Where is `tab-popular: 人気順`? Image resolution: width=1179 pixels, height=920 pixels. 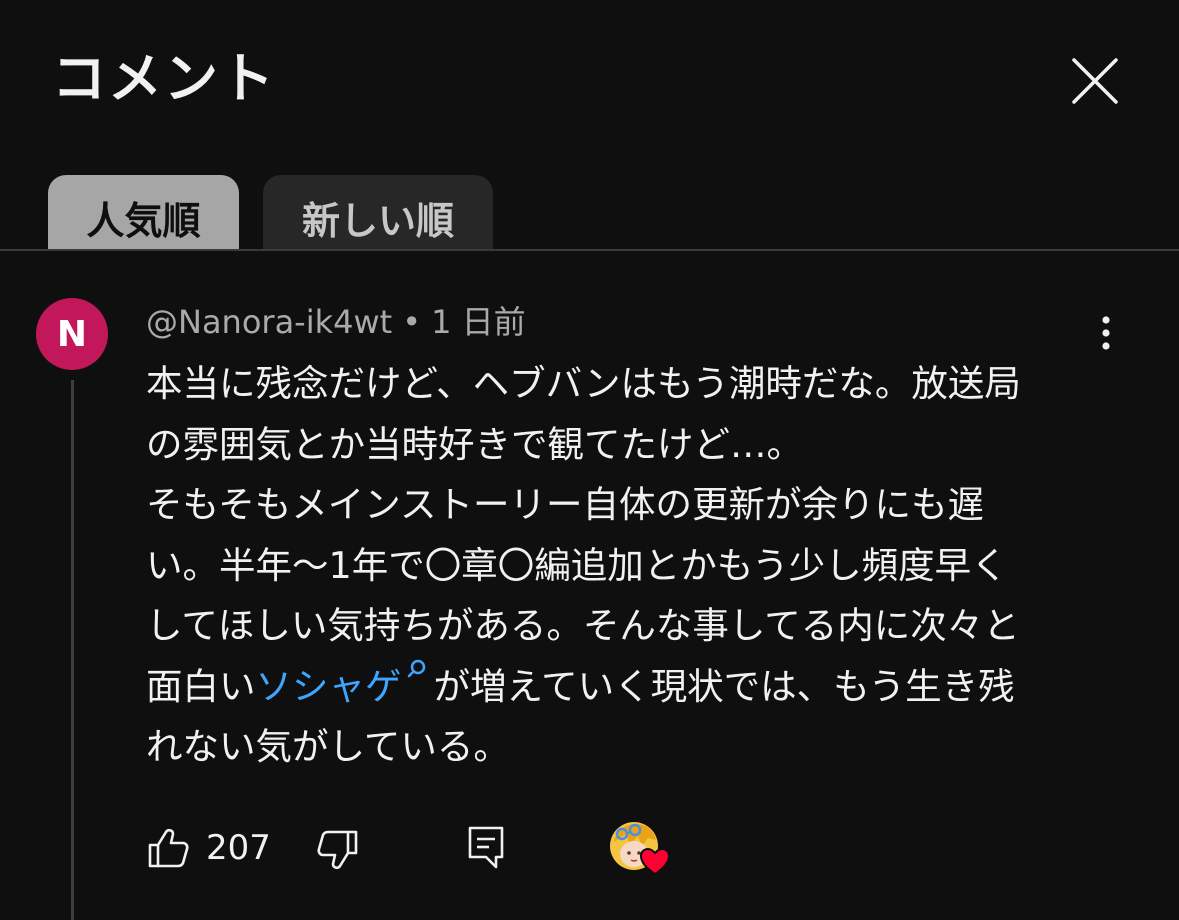
tab-popular: 人気順 is located at coordinates (143, 213).